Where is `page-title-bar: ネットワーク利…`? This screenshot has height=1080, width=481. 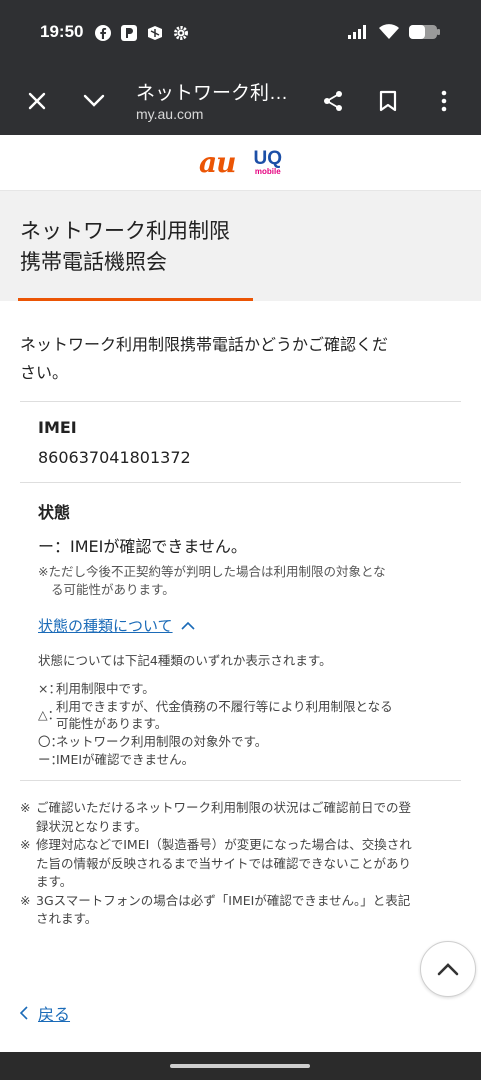 page-title-bar: ネットワーク利… is located at coordinates (212, 91).